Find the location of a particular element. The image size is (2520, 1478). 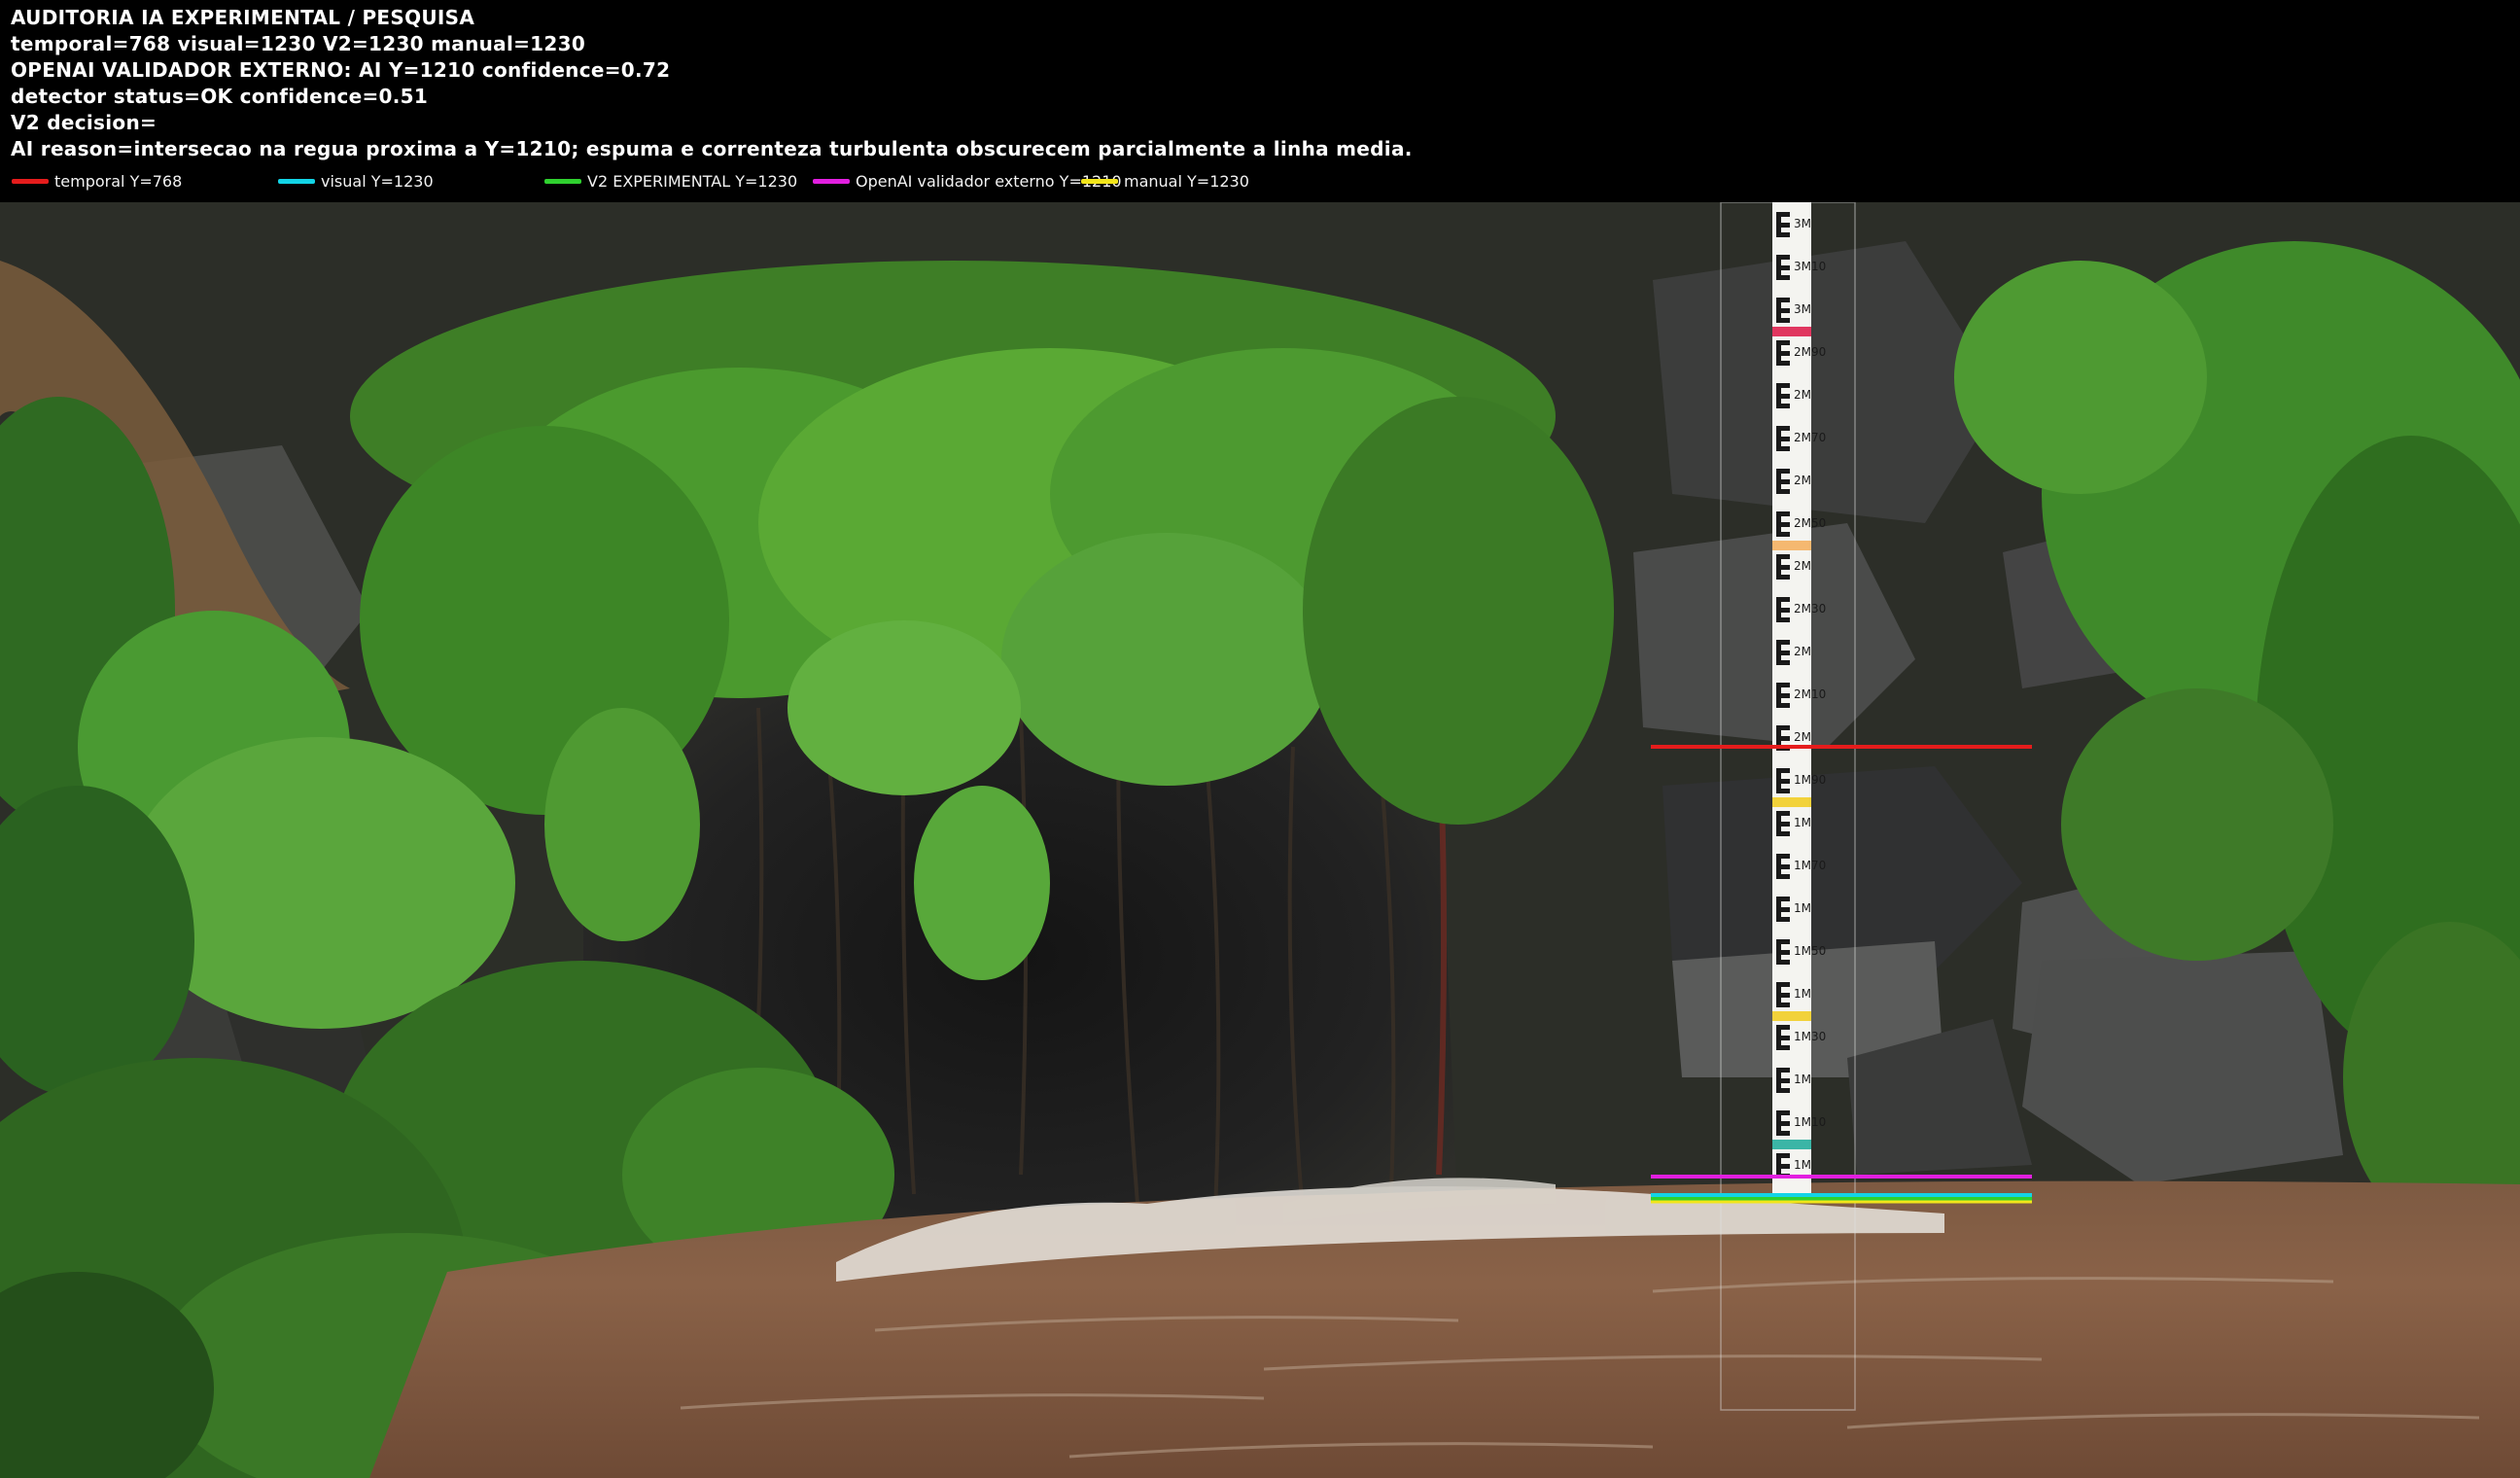

gauge-label: 2M30 is located at coordinates (1810, 609).